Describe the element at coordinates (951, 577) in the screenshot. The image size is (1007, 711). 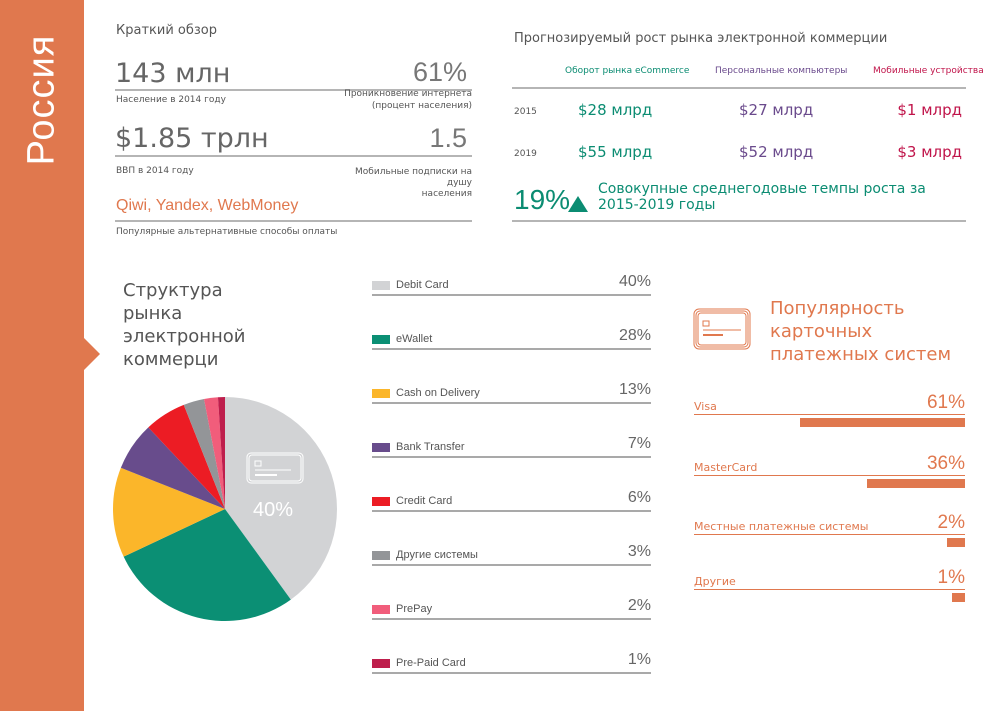
I see `bar-value: 1%` at that location.